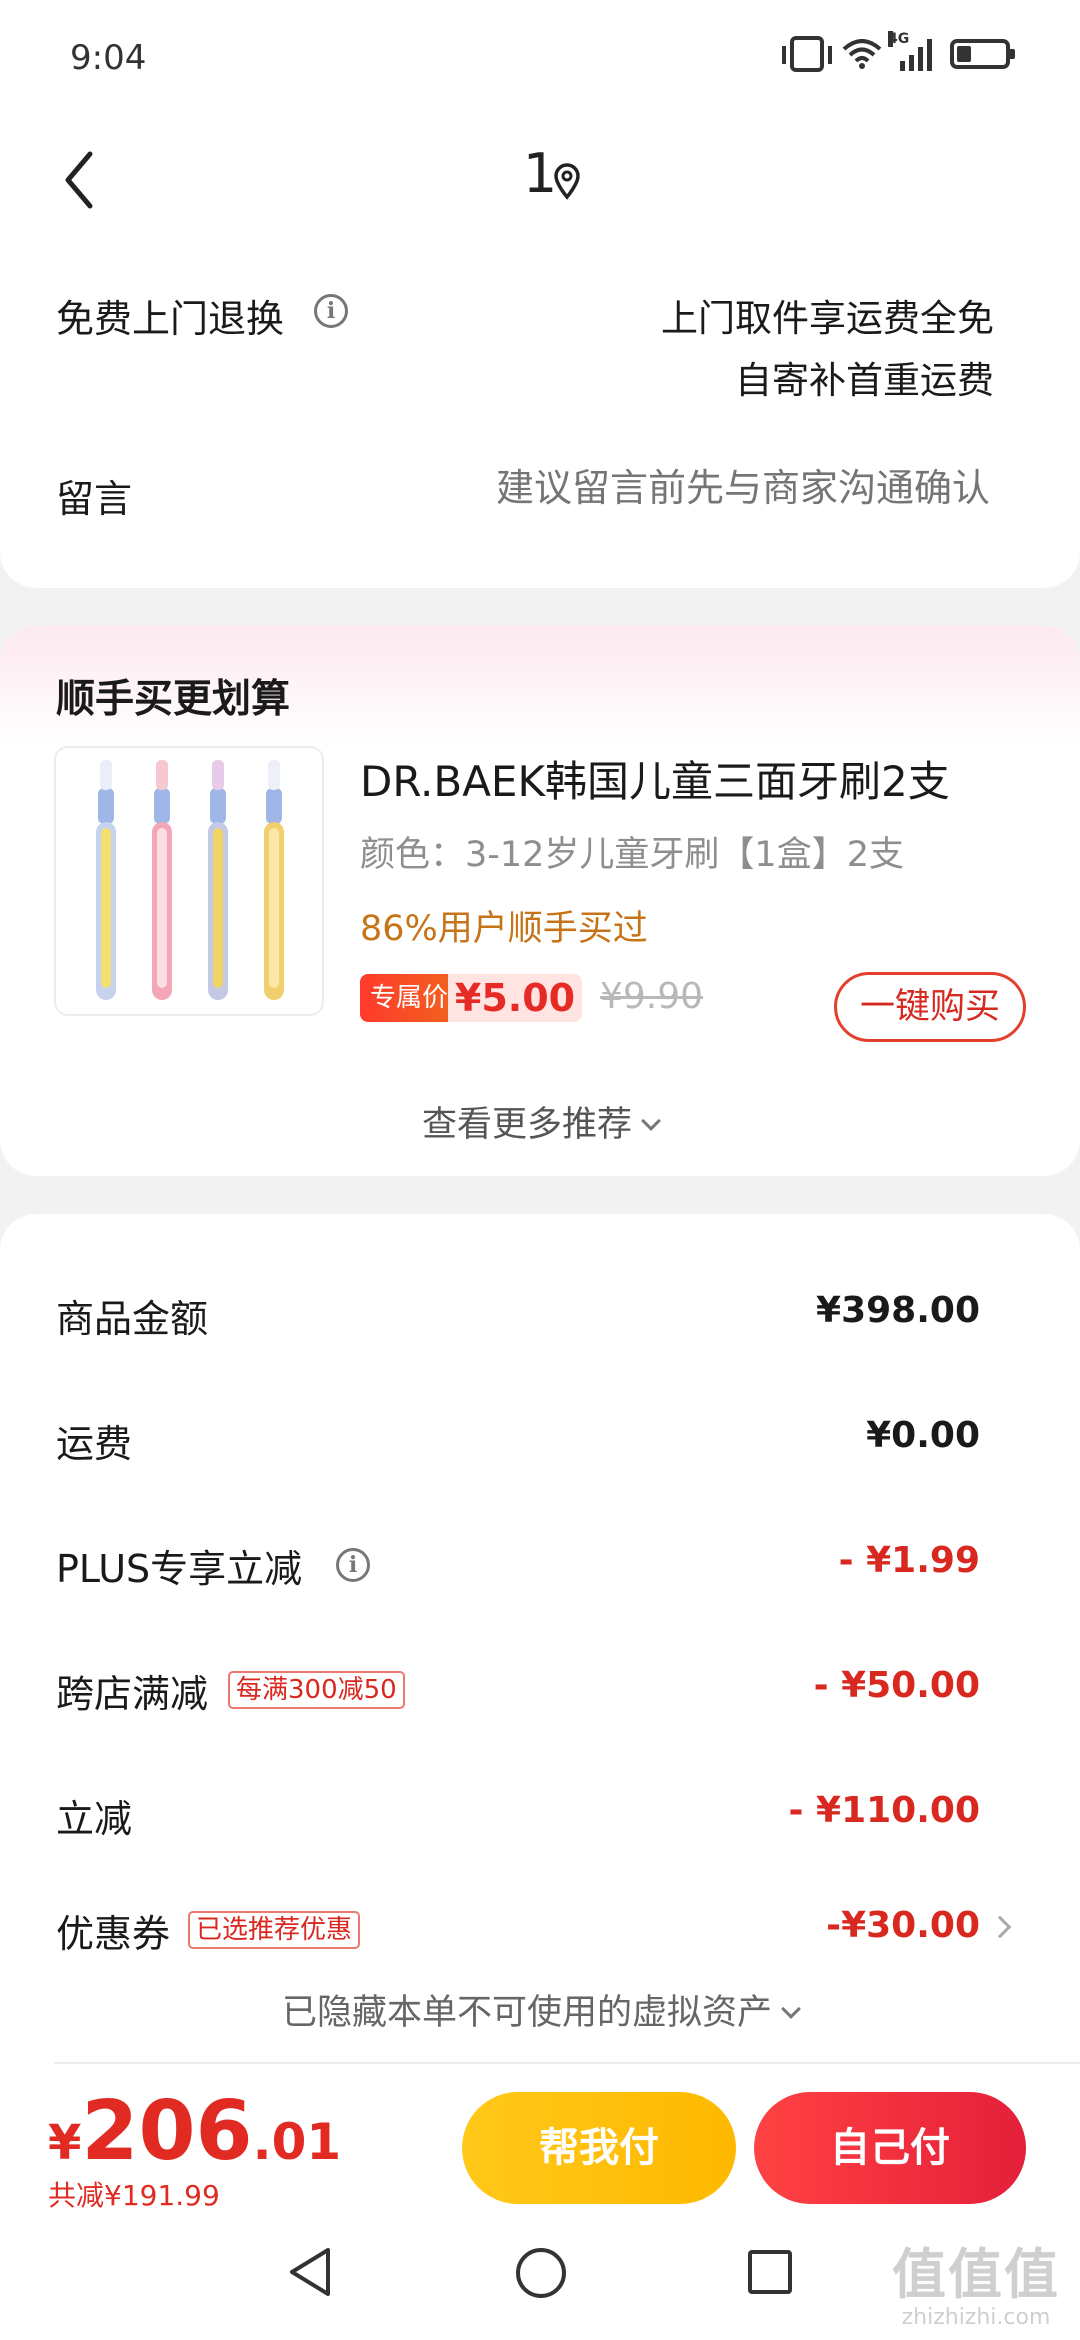  I want to click on total-integer: 206, so click(167, 2131).